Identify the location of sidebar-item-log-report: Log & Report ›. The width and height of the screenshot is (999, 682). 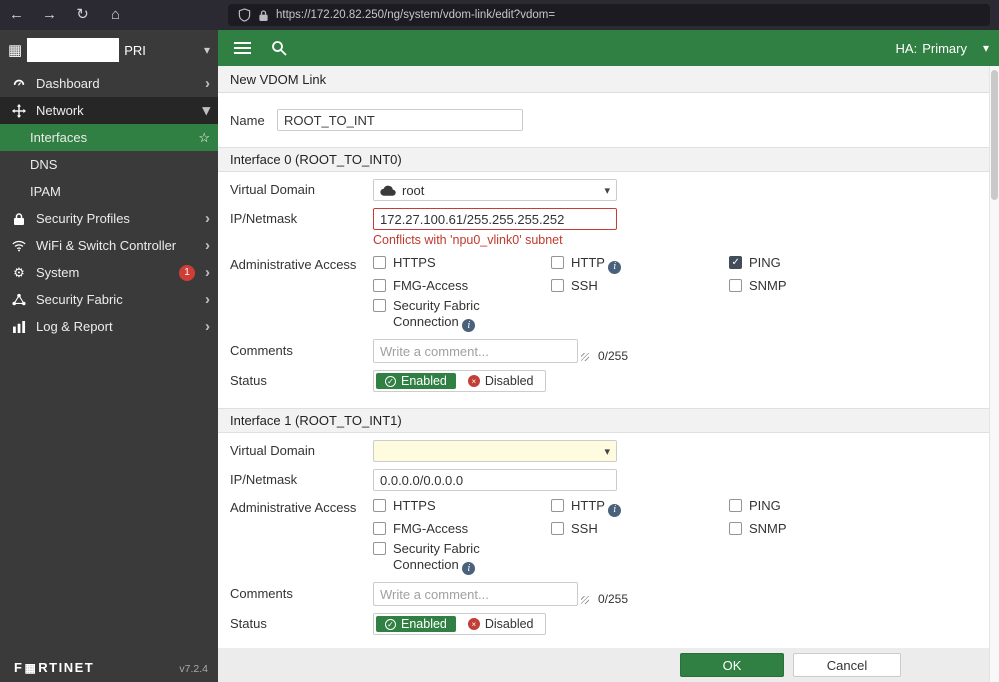
(109, 326).